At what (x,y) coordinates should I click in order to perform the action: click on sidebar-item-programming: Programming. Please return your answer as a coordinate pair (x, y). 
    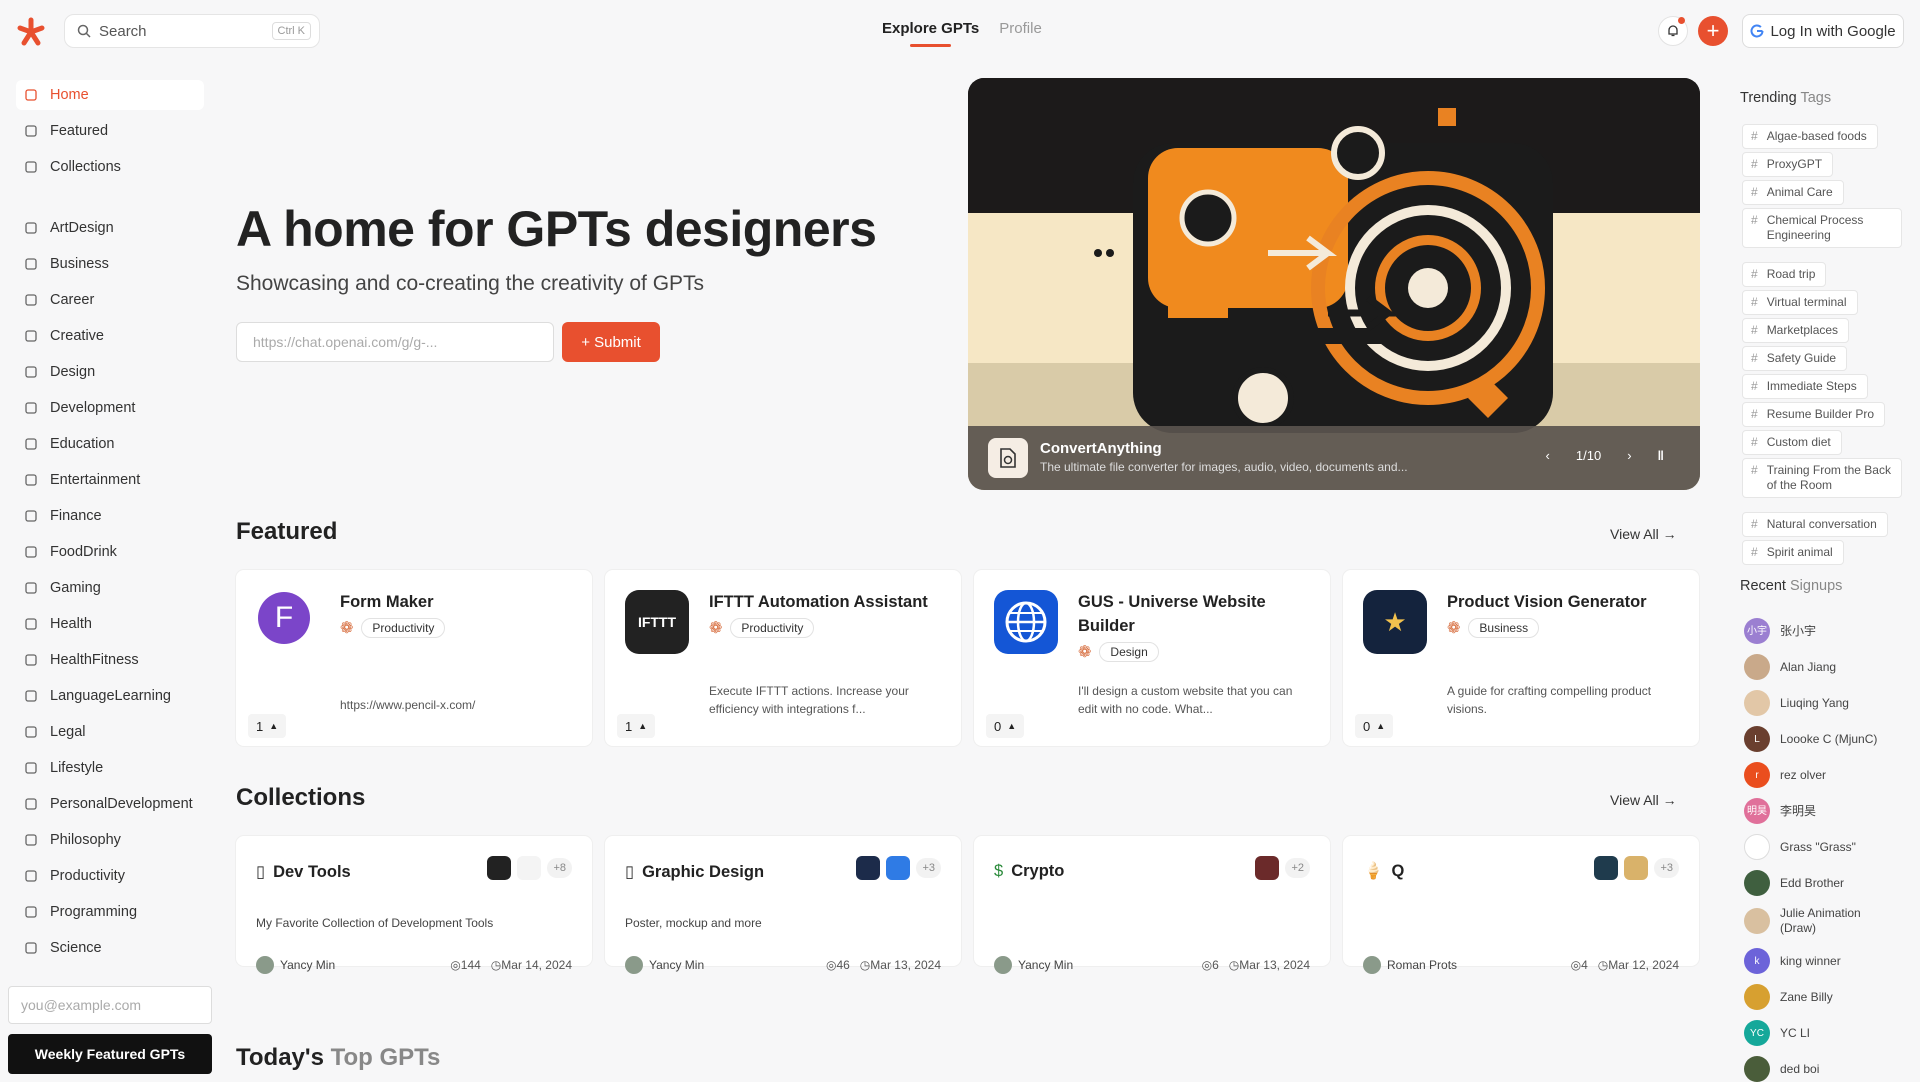
    Looking at the image, I should click on (110, 912).